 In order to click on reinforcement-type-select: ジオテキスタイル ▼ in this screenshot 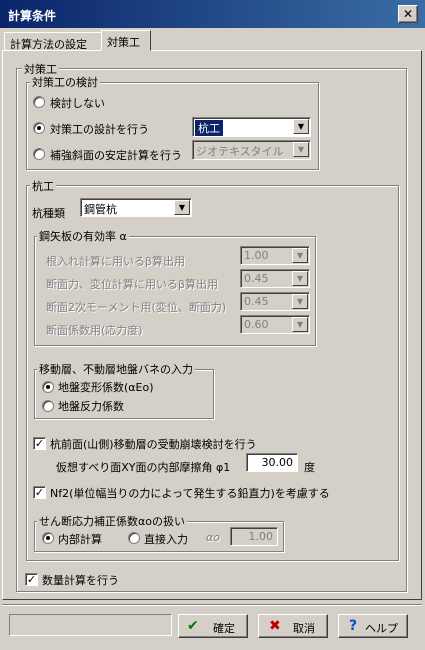, I will do `click(251, 150)`.